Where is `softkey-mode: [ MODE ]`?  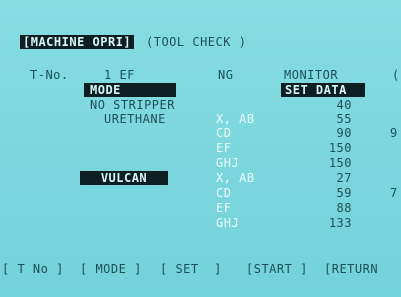 softkey-mode: [ MODE ] is located at coordinates (111, 269).